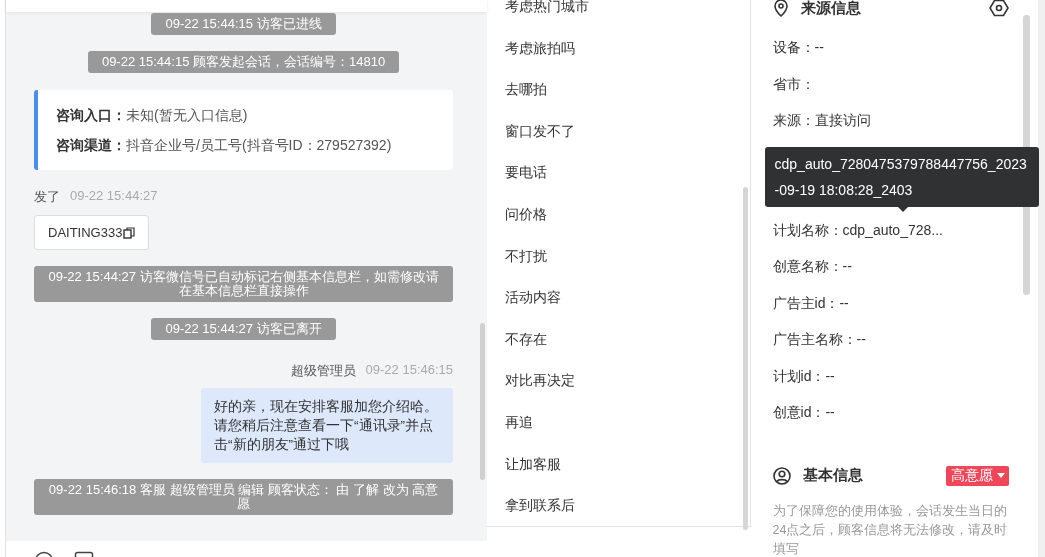  What do you see at coordinates (91, 145) in the screenshot?
I see `entry-label: 咨询渠道：` at bounding box center [91, 145].